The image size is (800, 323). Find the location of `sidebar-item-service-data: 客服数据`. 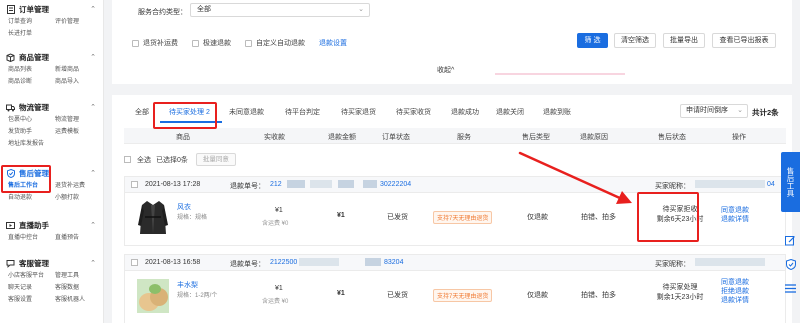

sidebar-item-service-data: 客服数据 is located at coordinates (78, 288).